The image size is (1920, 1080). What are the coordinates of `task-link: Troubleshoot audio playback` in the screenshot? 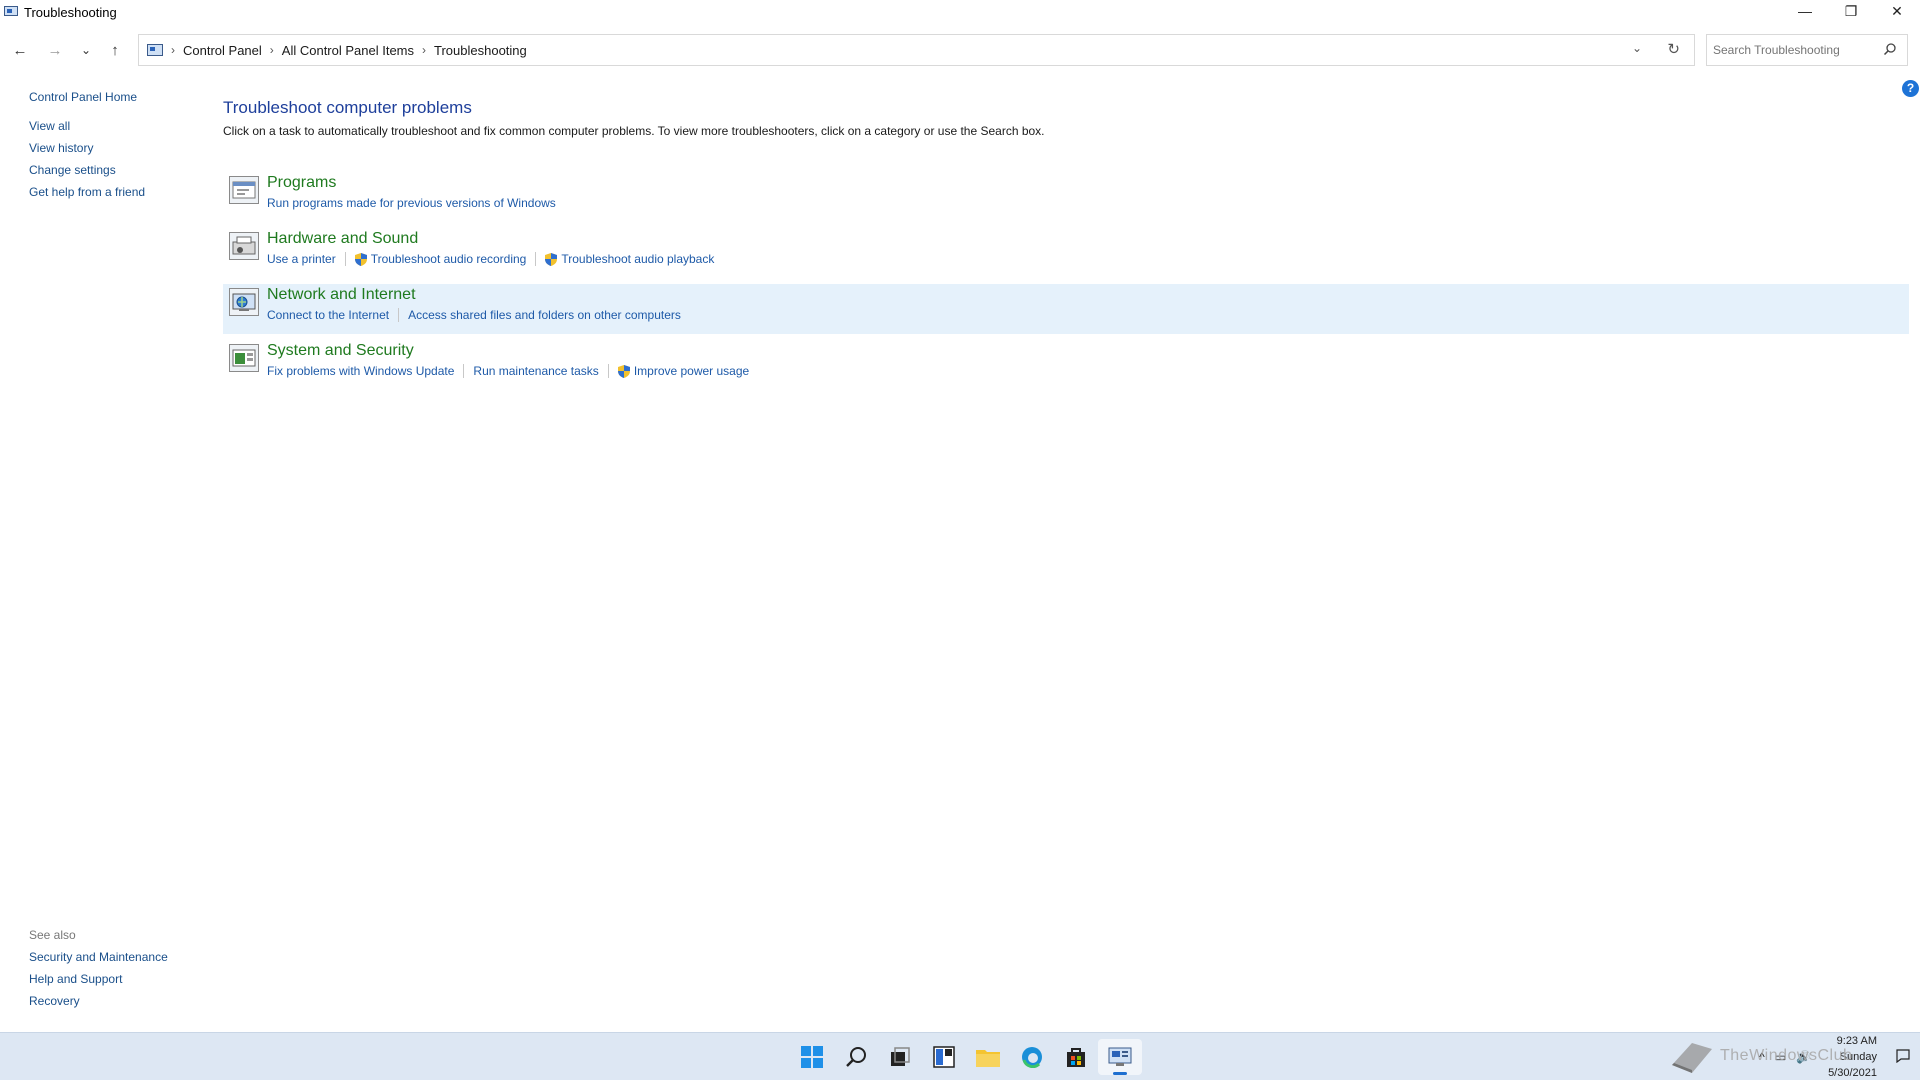 It's located at (637, 259).